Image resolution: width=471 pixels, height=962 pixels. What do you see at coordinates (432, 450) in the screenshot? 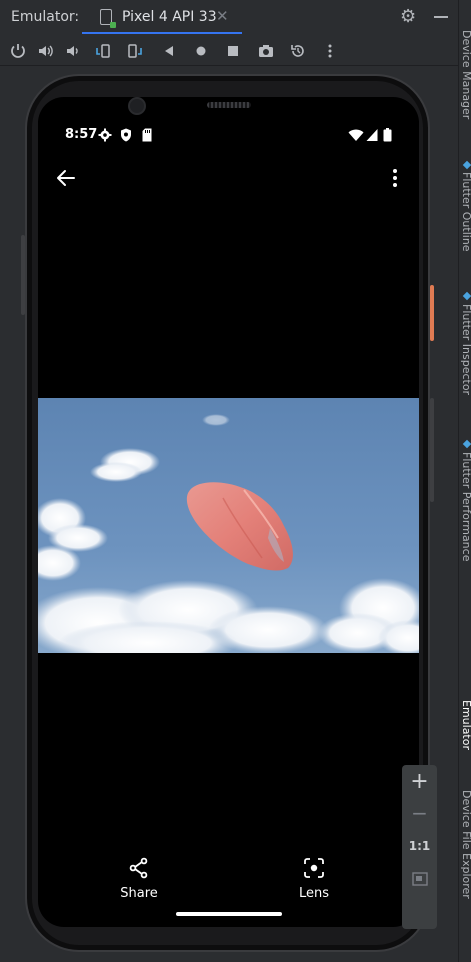
I see `volume-side-button` at bounding box center [432, 450].